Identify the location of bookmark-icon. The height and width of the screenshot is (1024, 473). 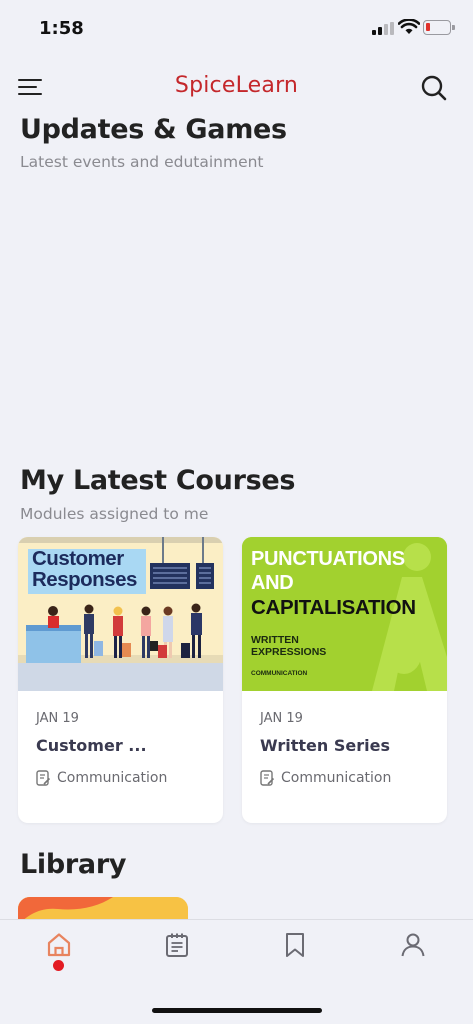
(295, 945).